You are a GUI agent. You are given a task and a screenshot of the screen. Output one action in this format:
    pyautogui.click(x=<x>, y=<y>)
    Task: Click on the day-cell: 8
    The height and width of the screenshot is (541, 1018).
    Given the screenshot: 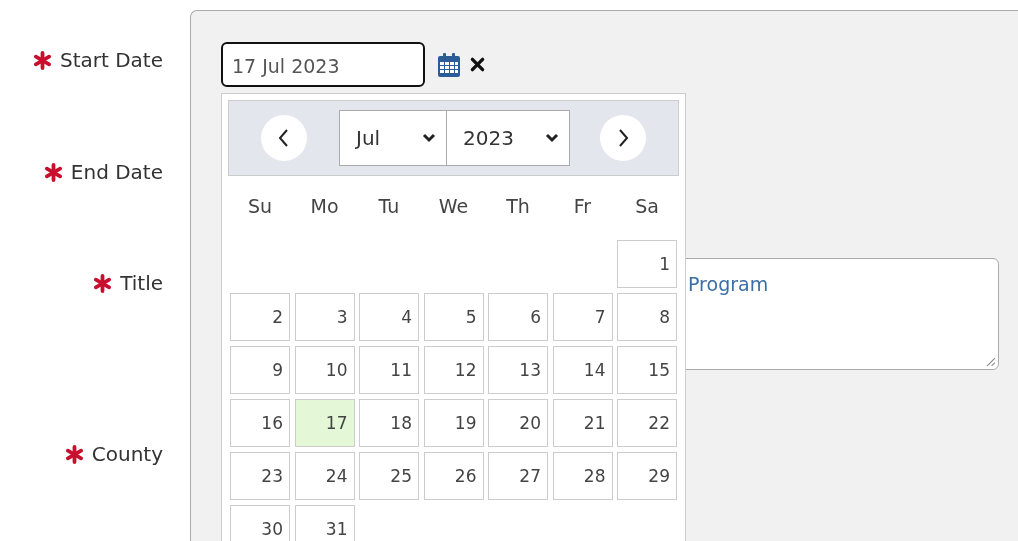 What is the action you would take?
    pyautogui.click(x=647, y=317)
    